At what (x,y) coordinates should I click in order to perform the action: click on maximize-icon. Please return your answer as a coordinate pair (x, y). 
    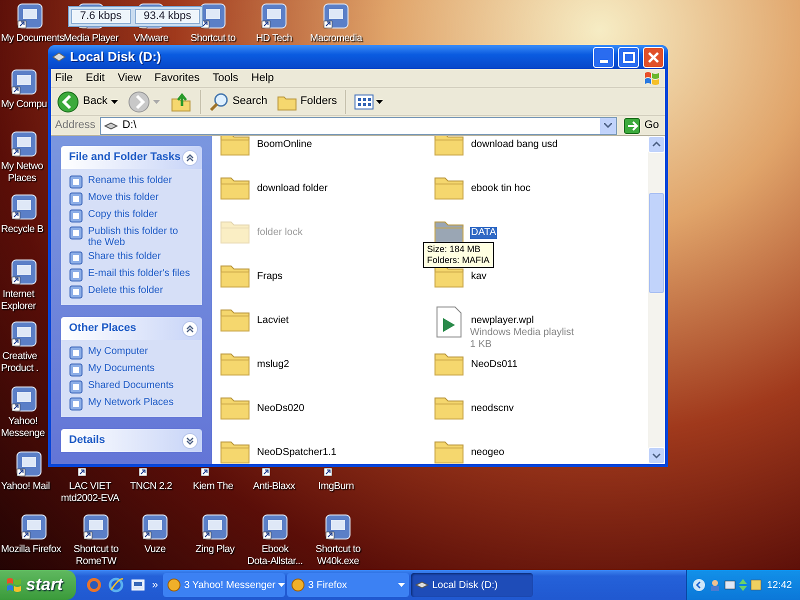
    Looking at the image, I should click on (628, 57).